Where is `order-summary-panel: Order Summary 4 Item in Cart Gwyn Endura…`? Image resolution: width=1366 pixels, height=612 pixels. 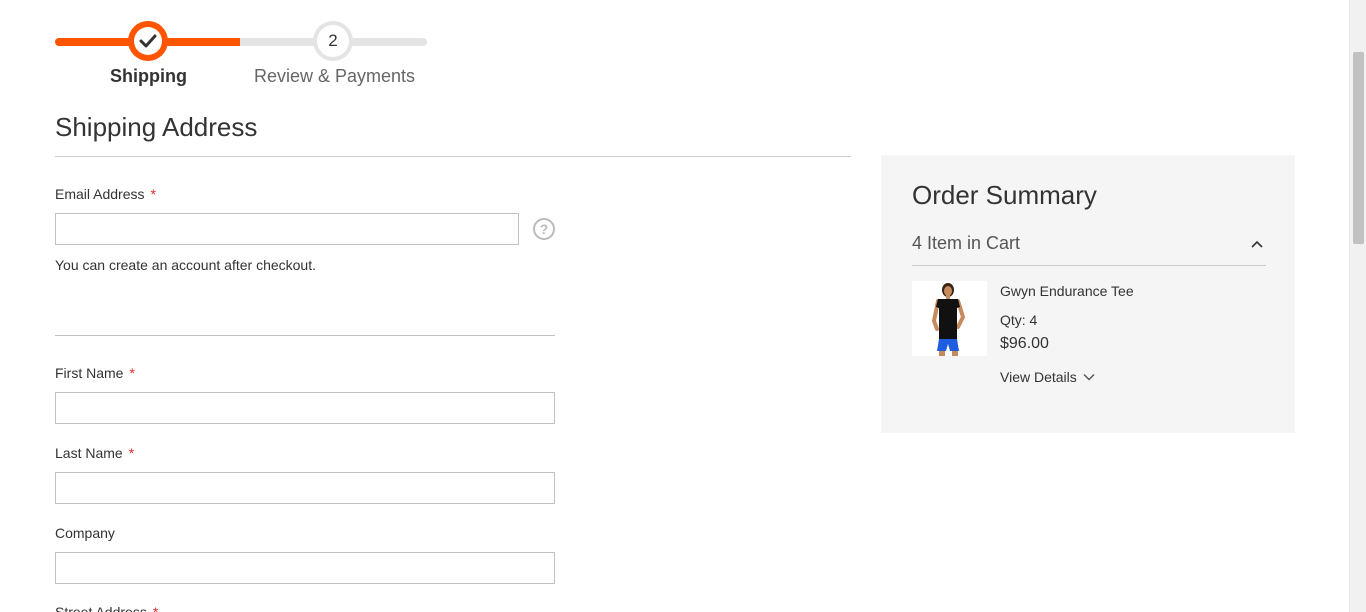
order-summary-panel: Order Summary 4 Item in Cart Gwyn Endura… is located at coordinates (1088, 294).